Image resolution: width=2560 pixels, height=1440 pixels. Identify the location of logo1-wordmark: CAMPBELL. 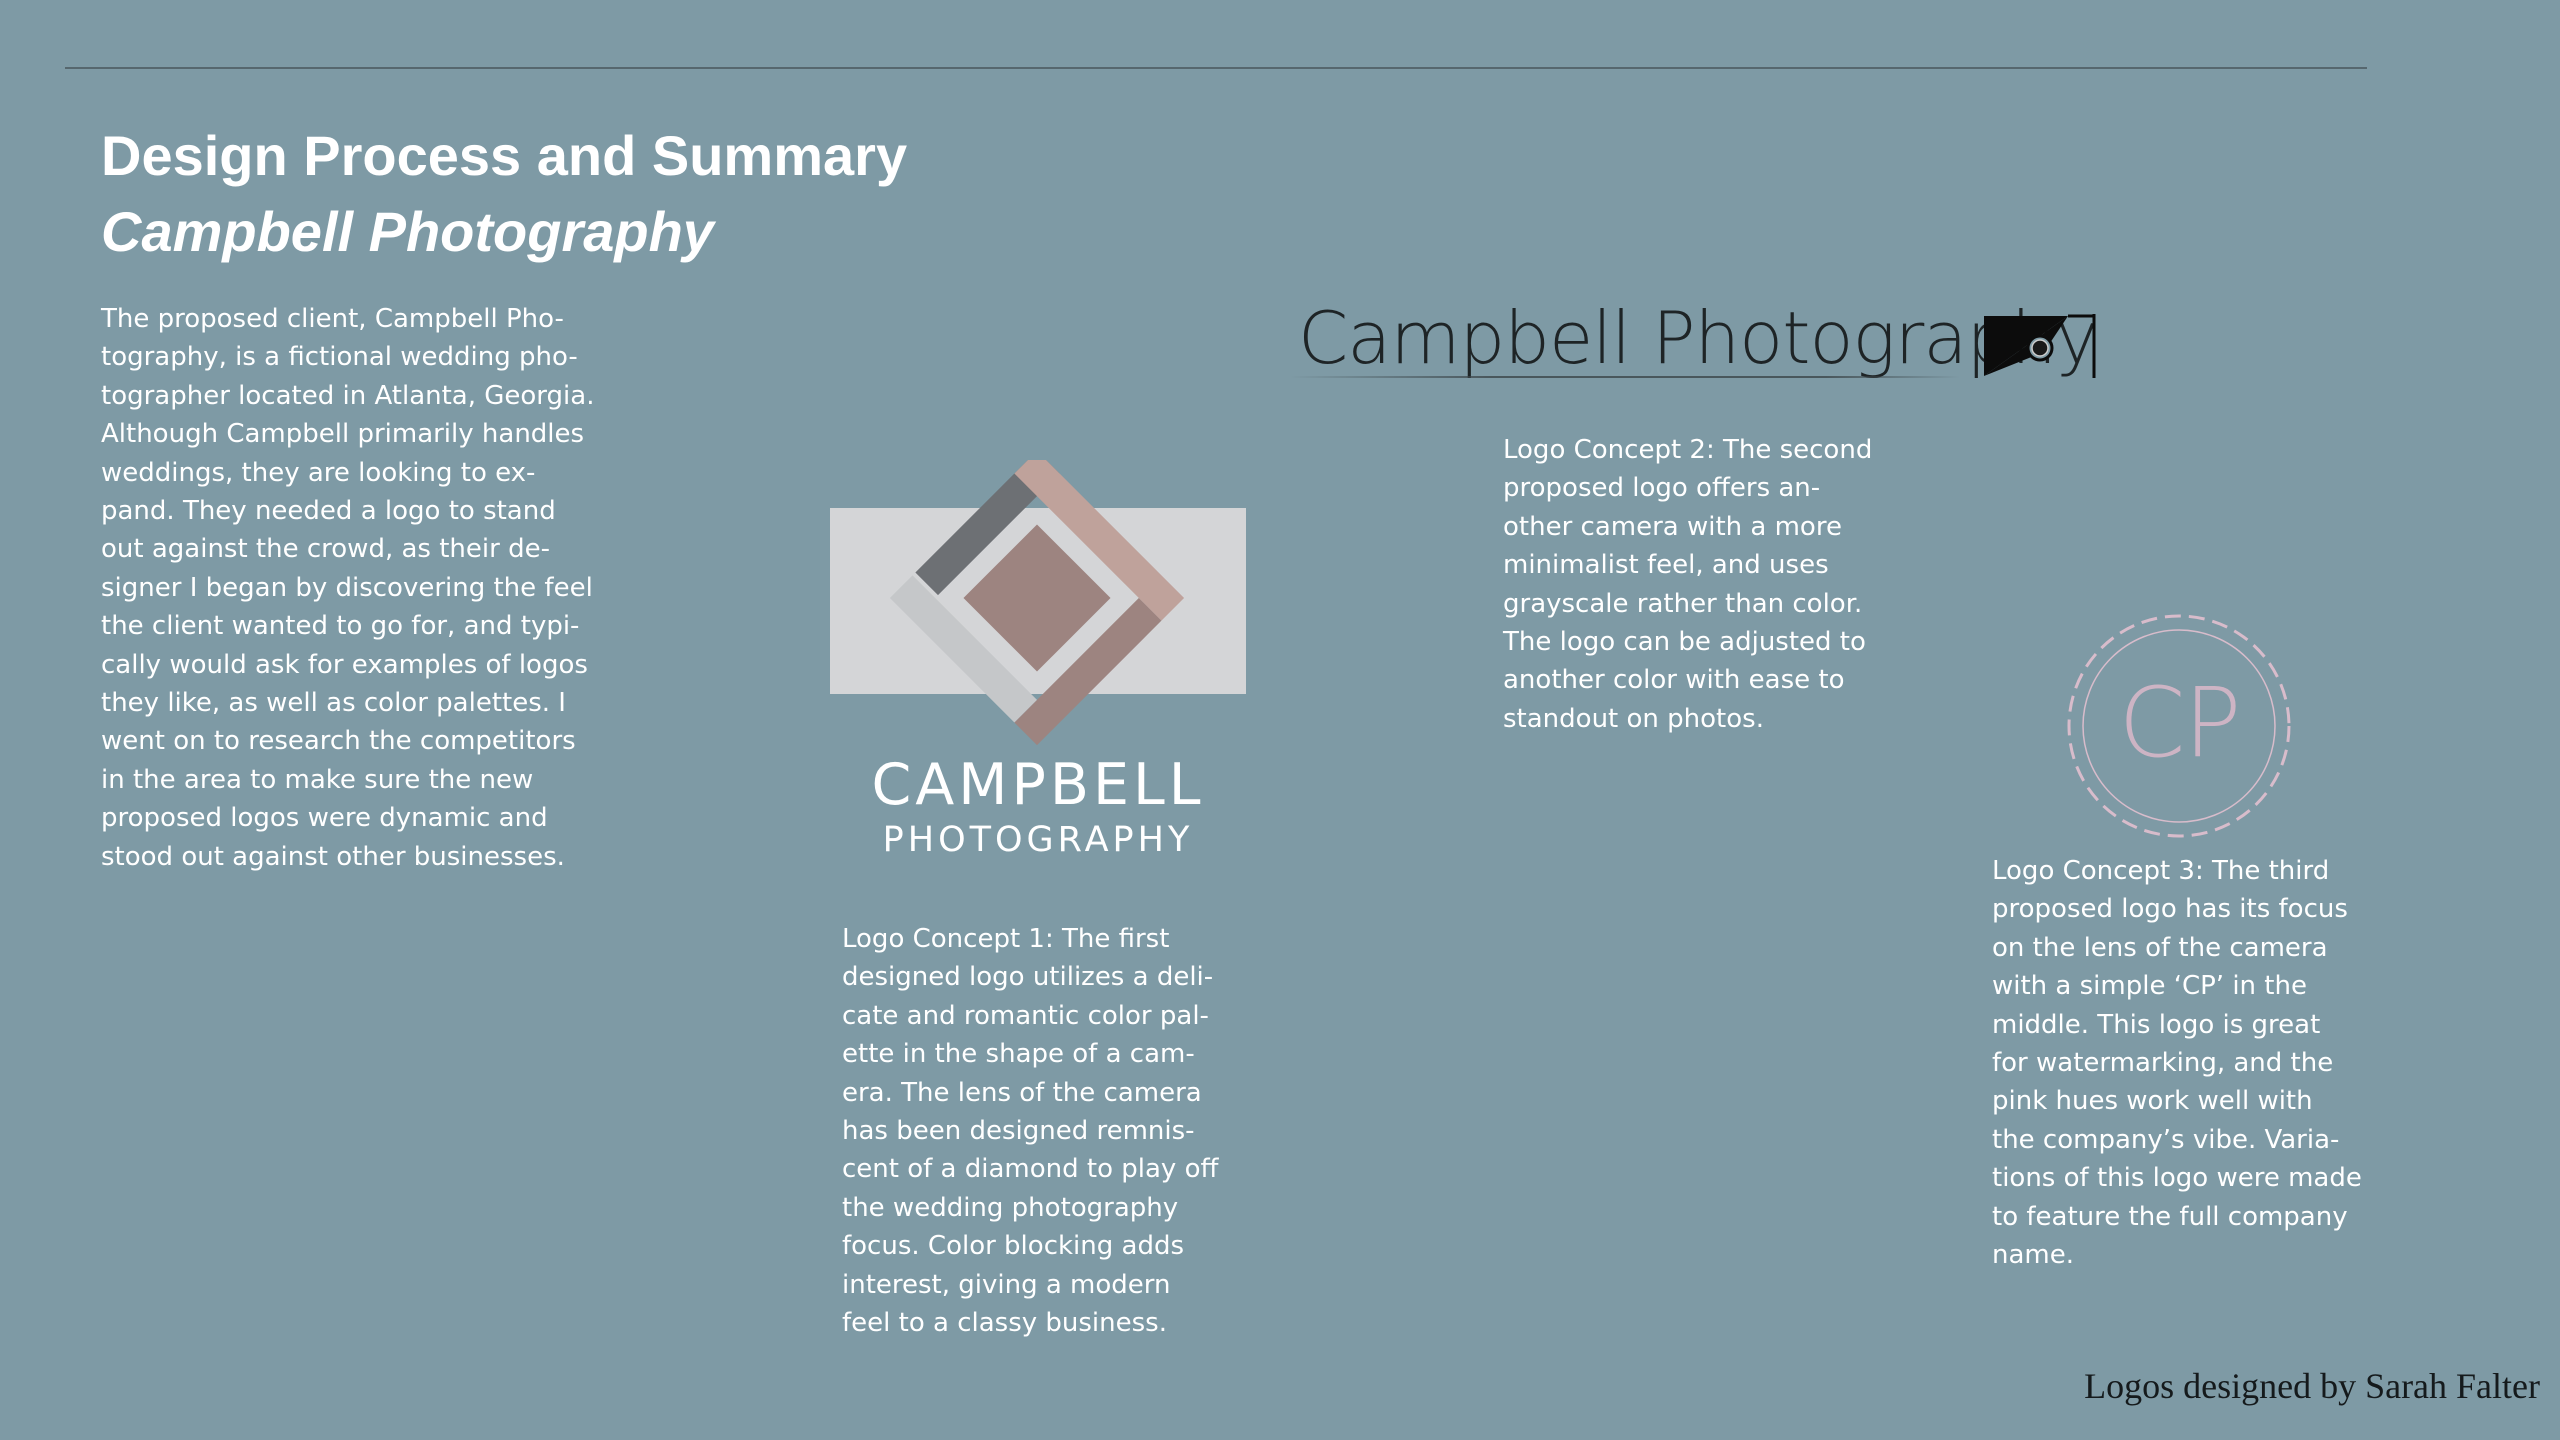
(1038, 785).